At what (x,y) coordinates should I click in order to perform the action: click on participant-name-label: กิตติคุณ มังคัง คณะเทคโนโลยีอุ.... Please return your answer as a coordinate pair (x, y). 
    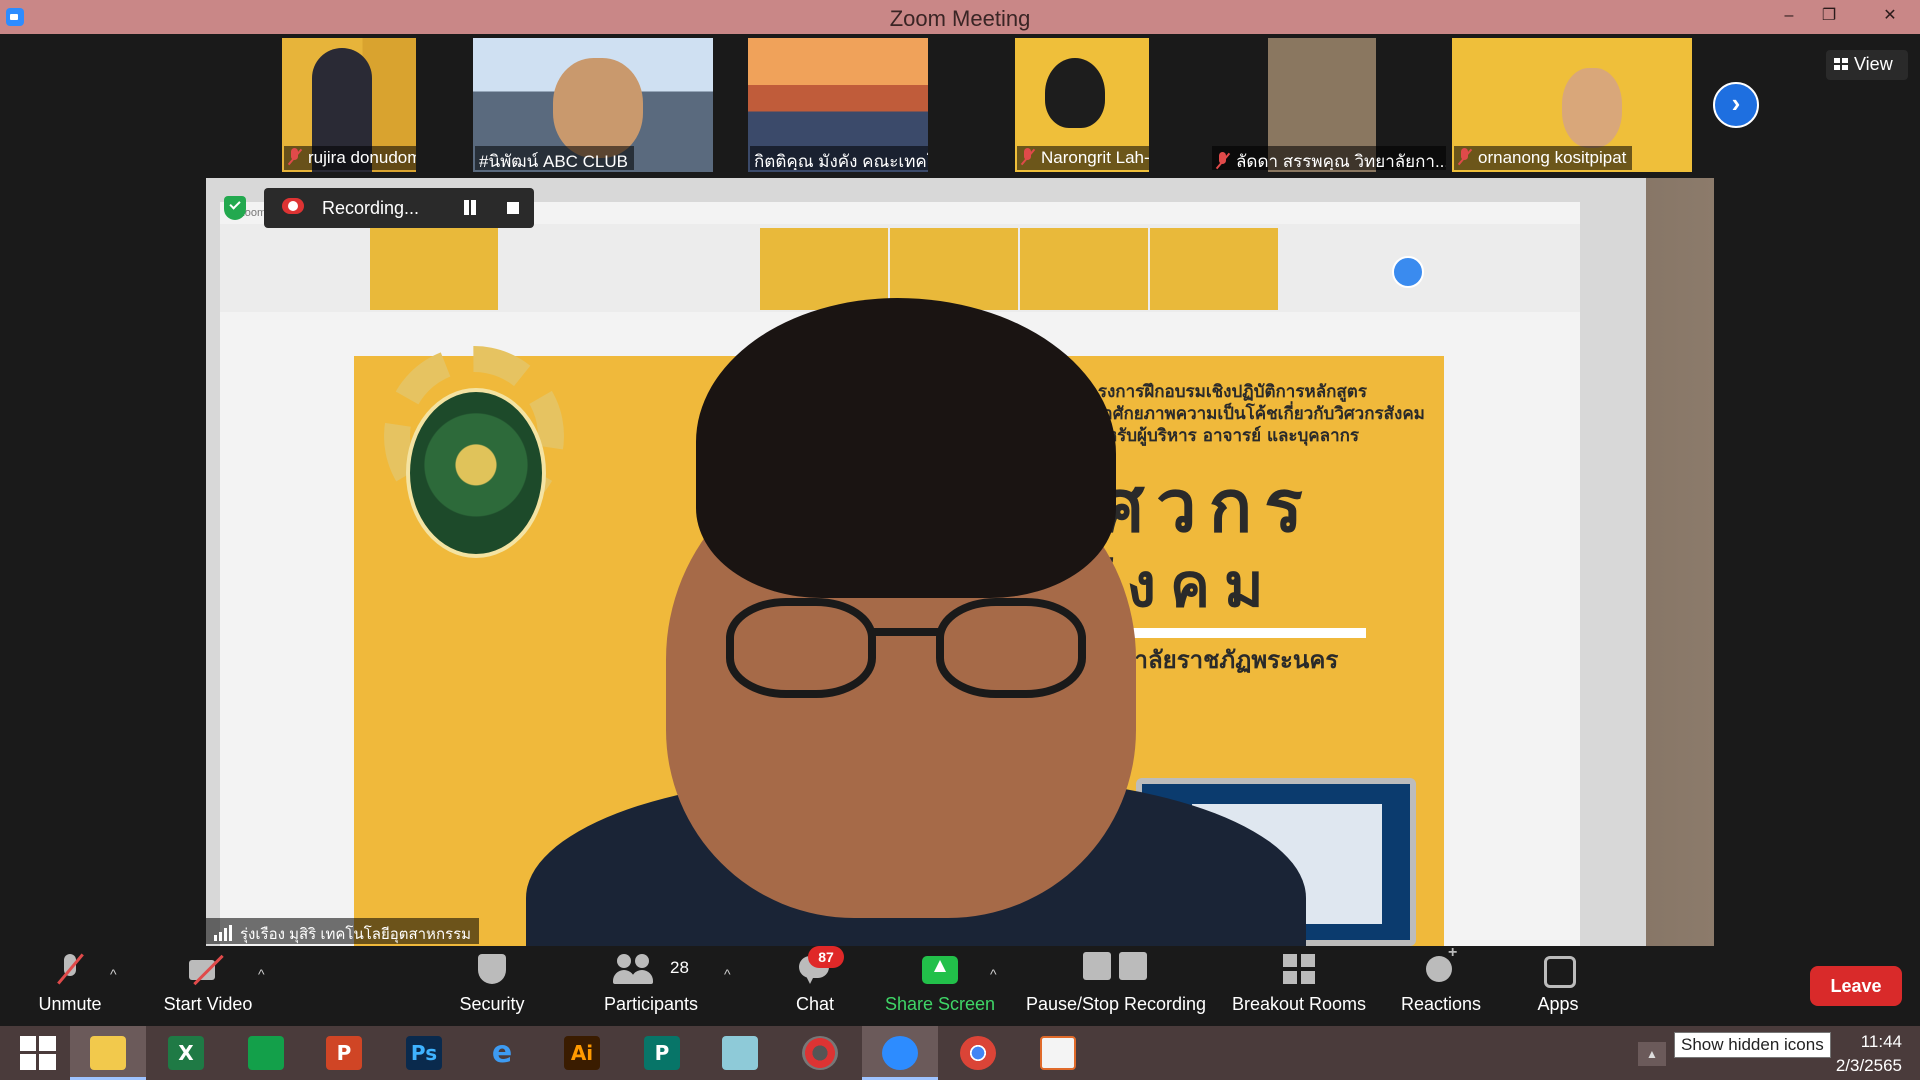
    Looking at the image, I should click on (839, 158).